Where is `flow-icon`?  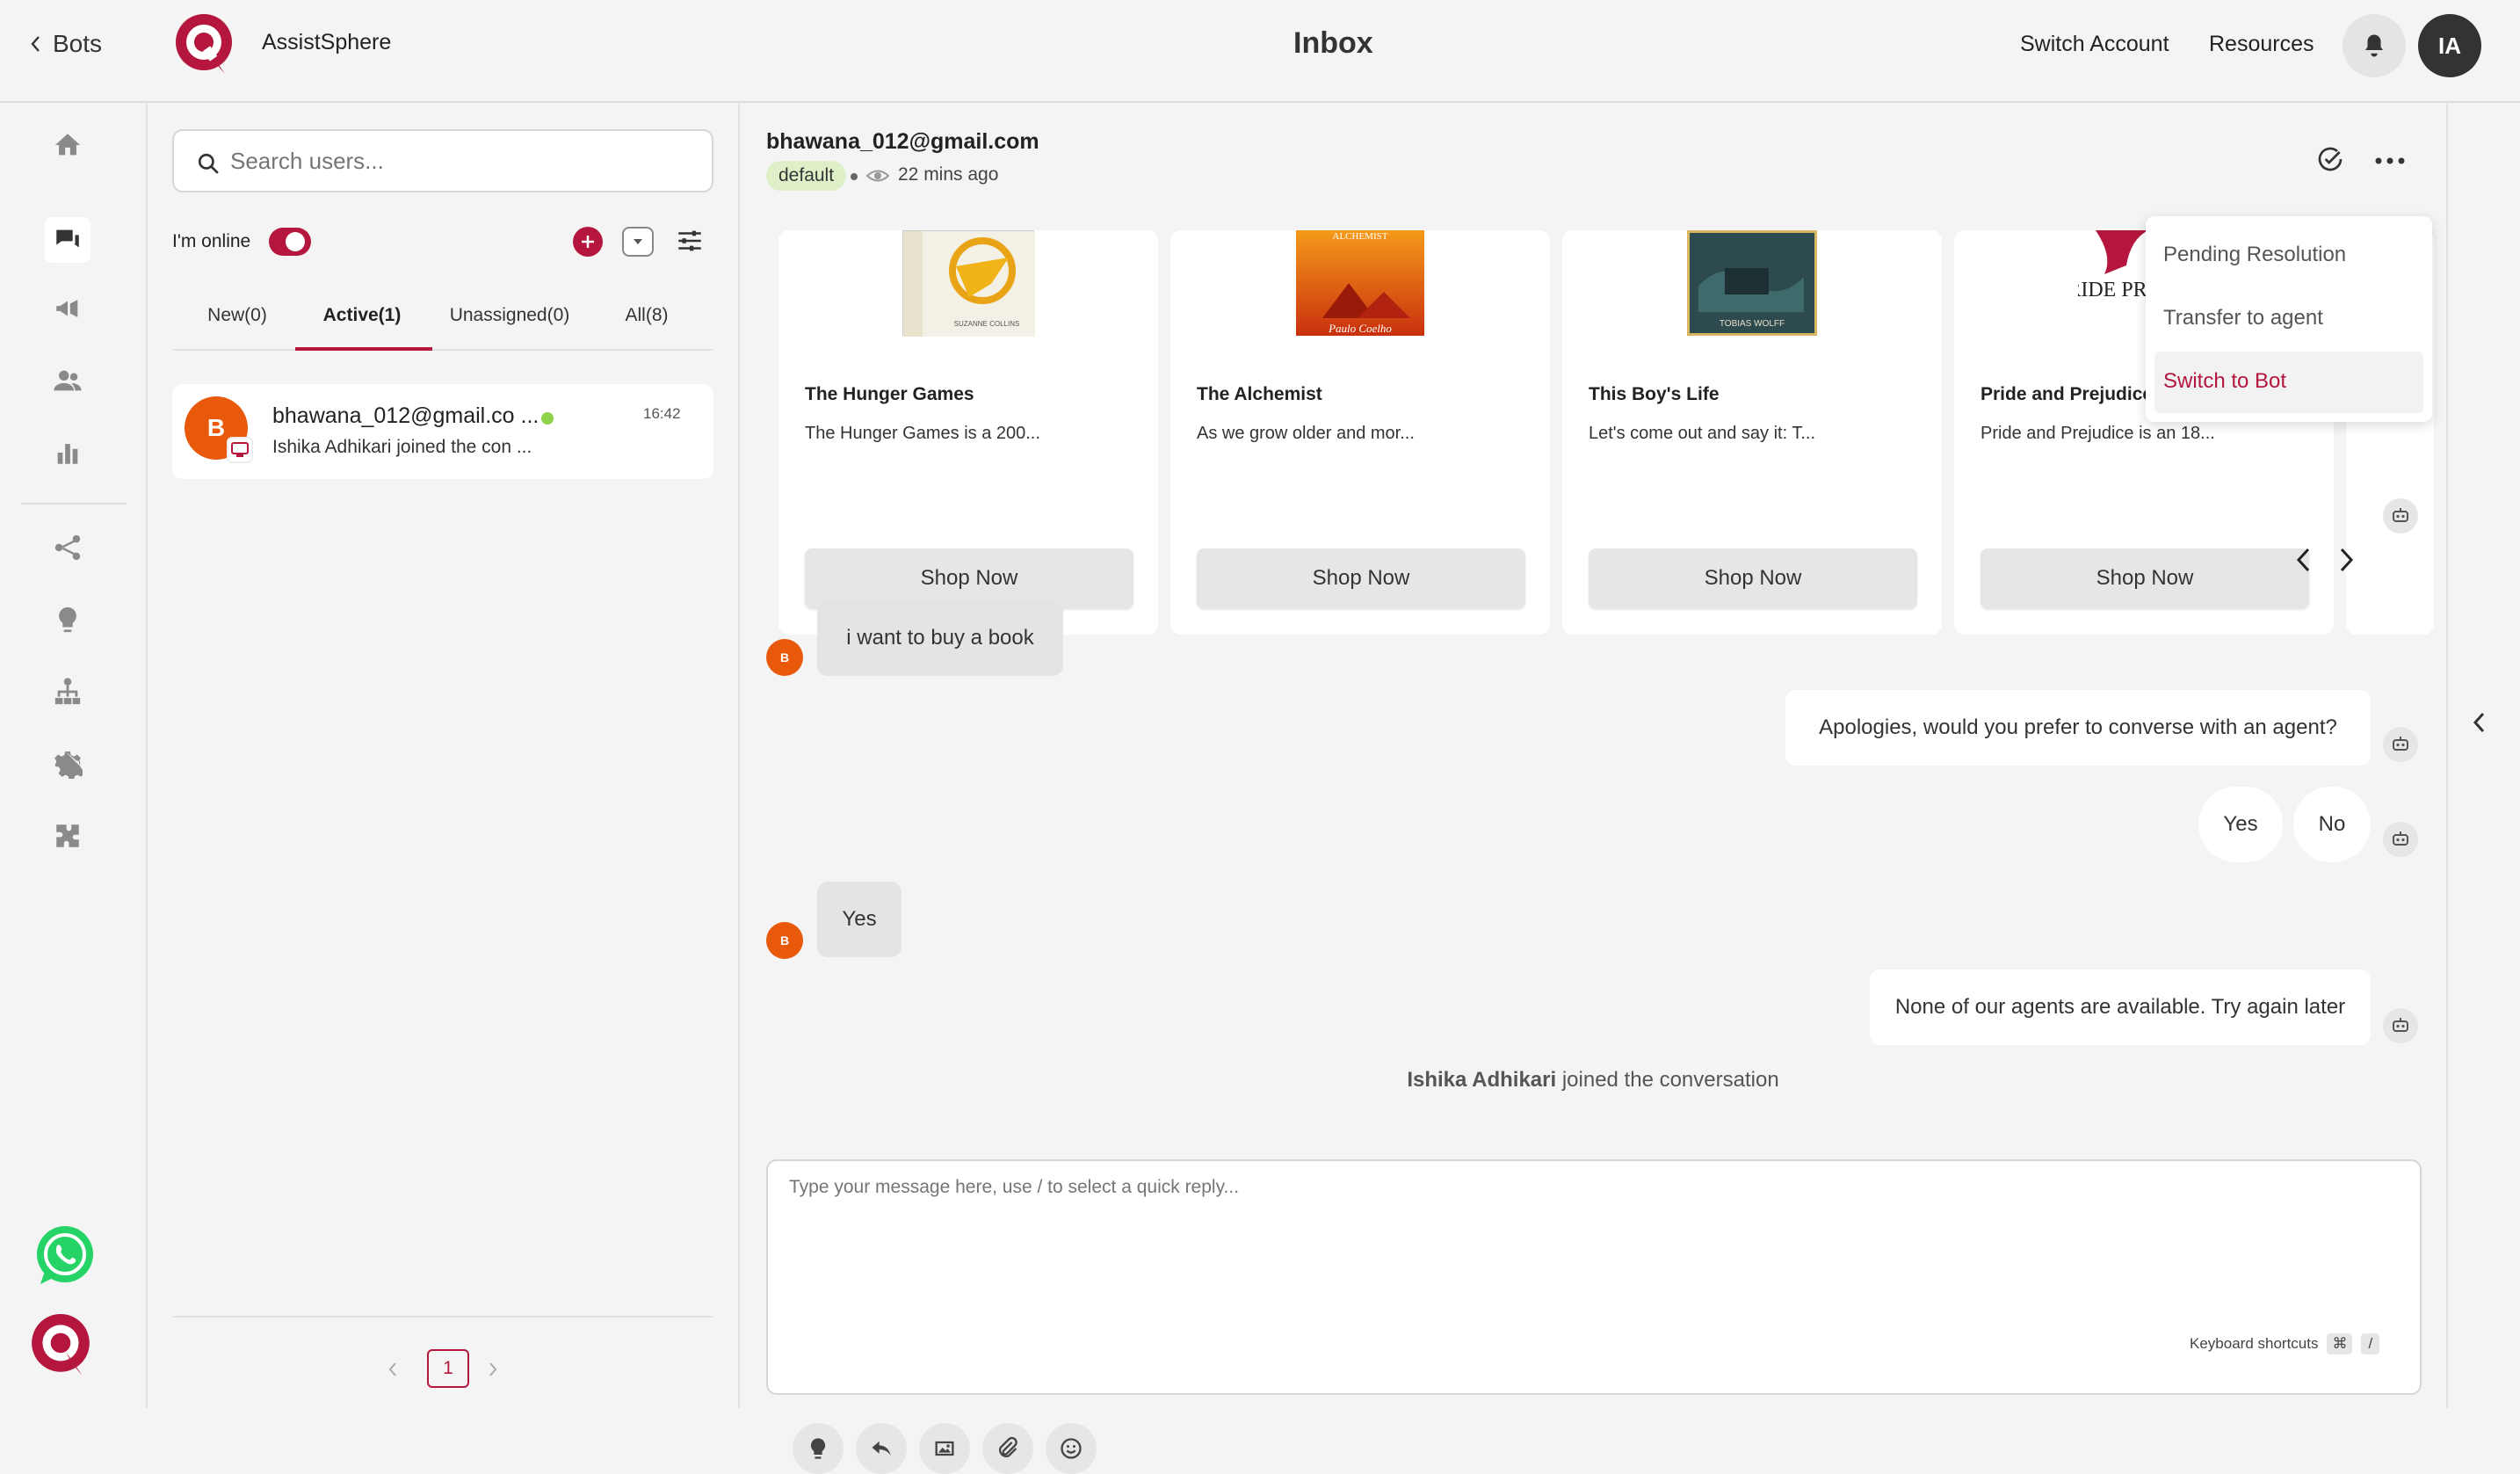
flow-icon is located at coordinates (67, 547).